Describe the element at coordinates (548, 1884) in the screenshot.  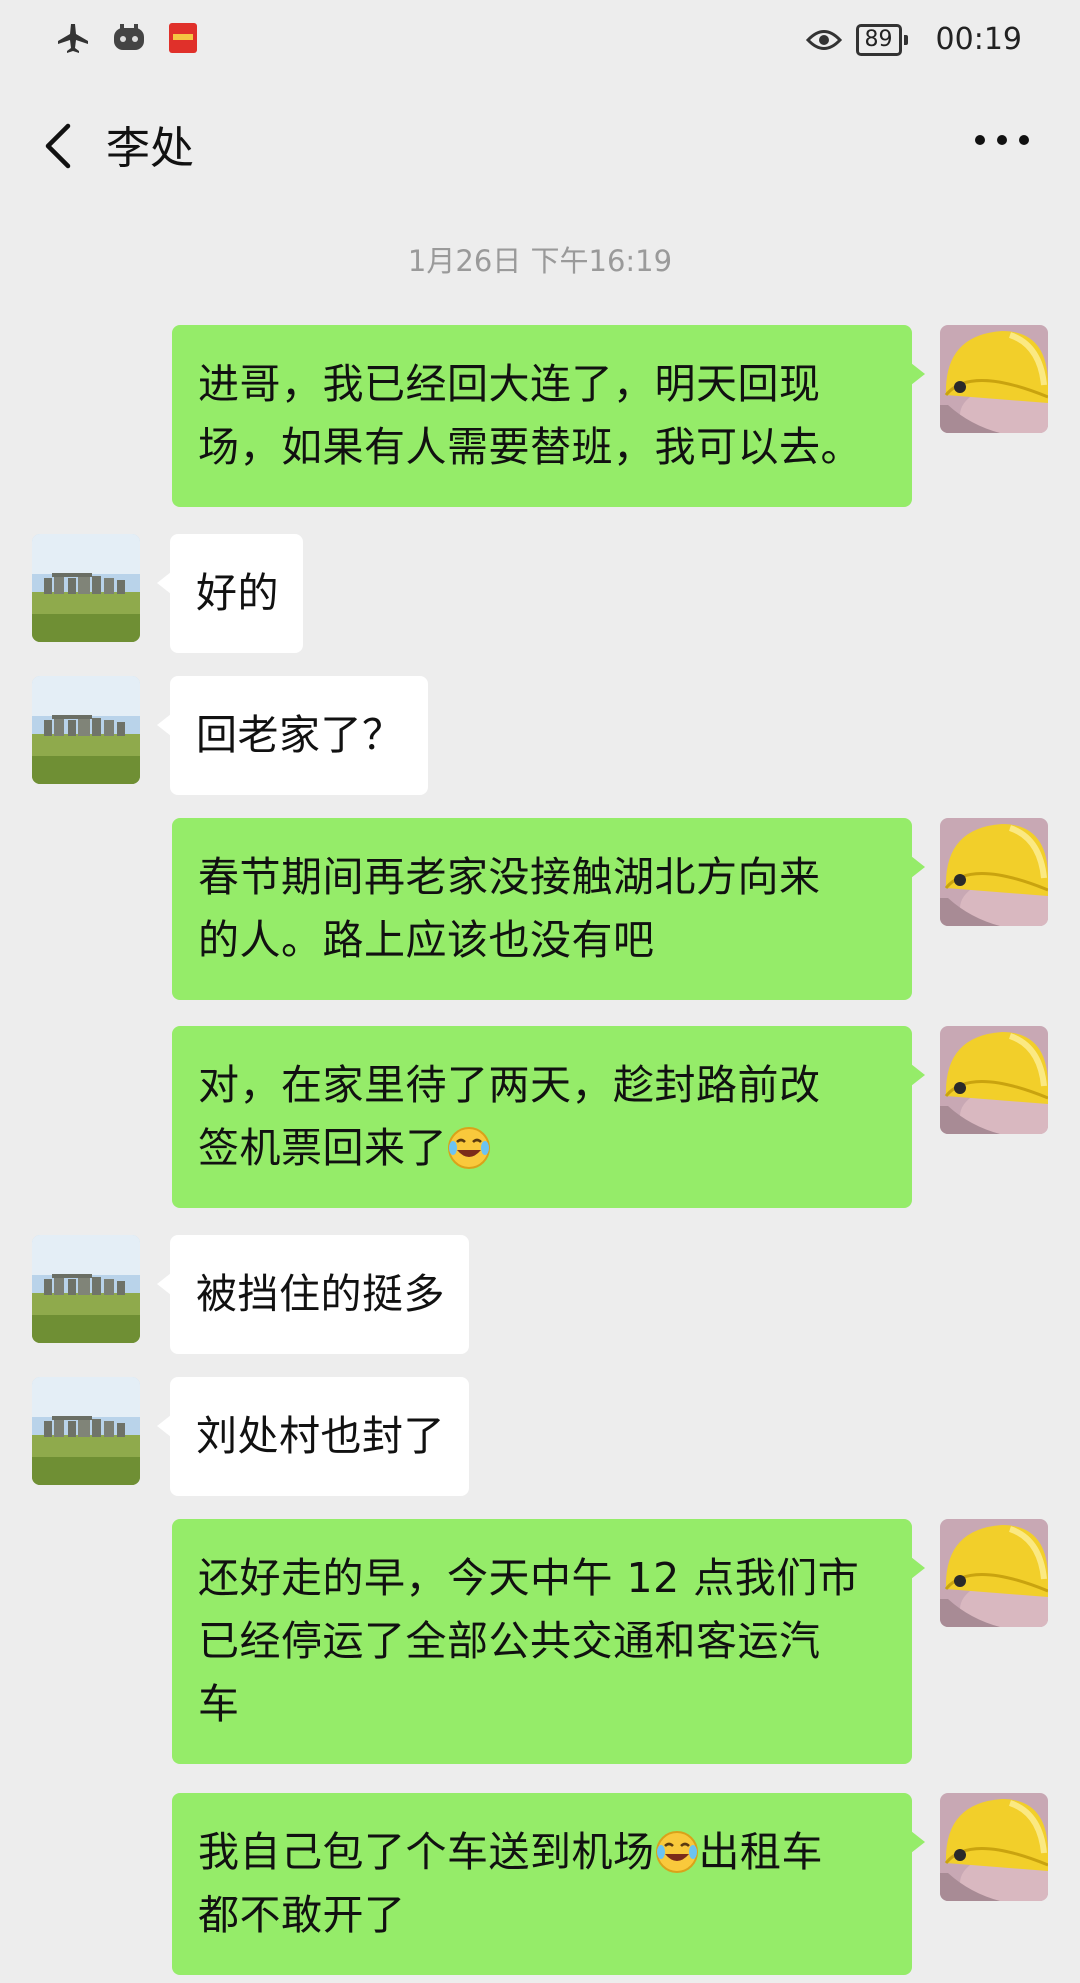
I see `message-bubble-sent: 我自己包了个车送到机场 出租车 都不敢开了` at that location.